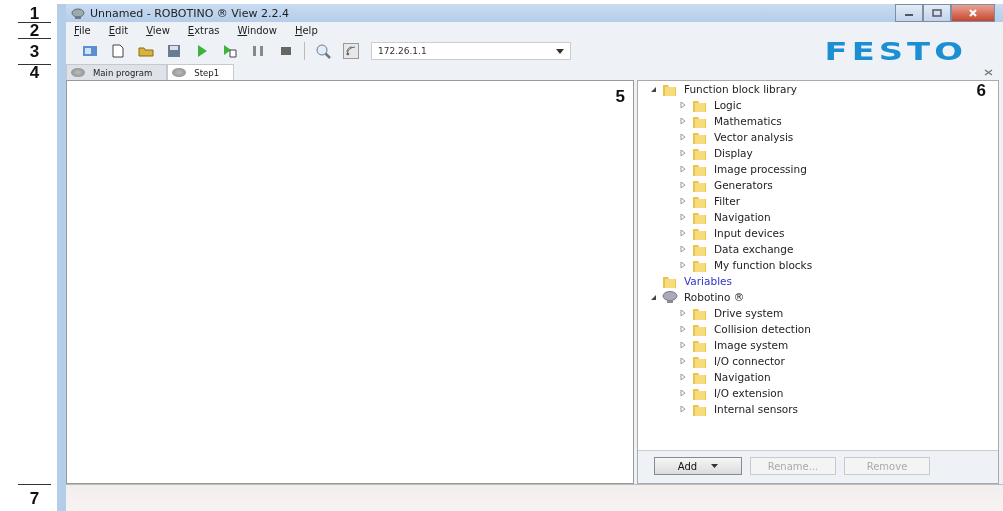  Describe the element at coordinates (749, 313) in the screenshot. I see `tree-item: Drive system` at that location.